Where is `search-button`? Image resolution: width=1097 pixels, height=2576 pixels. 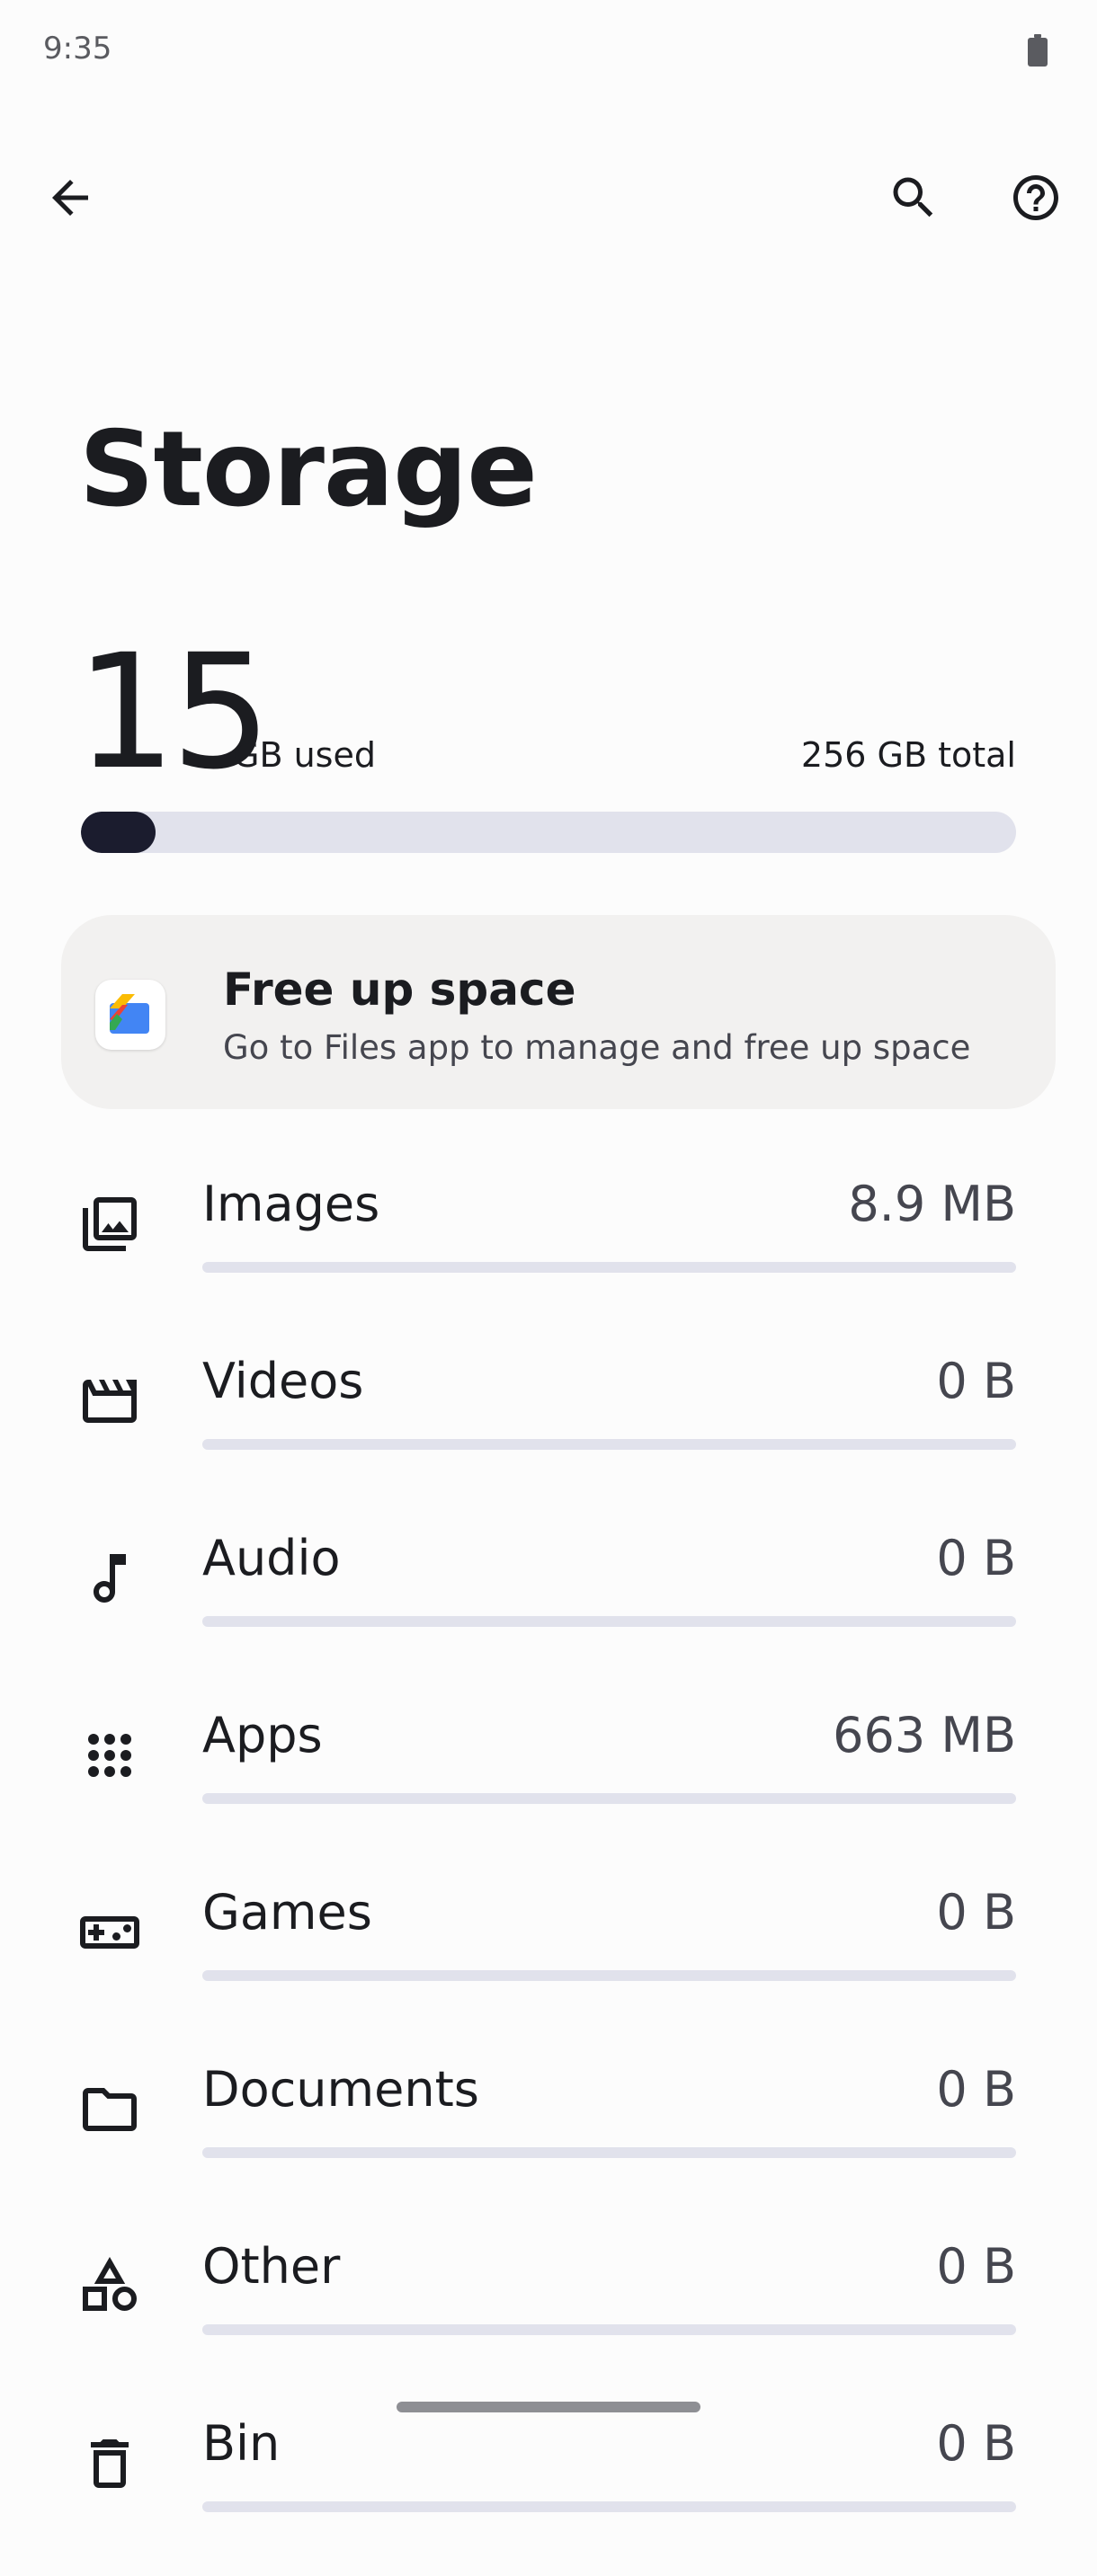
search-button is located at coordinates (913, 198).